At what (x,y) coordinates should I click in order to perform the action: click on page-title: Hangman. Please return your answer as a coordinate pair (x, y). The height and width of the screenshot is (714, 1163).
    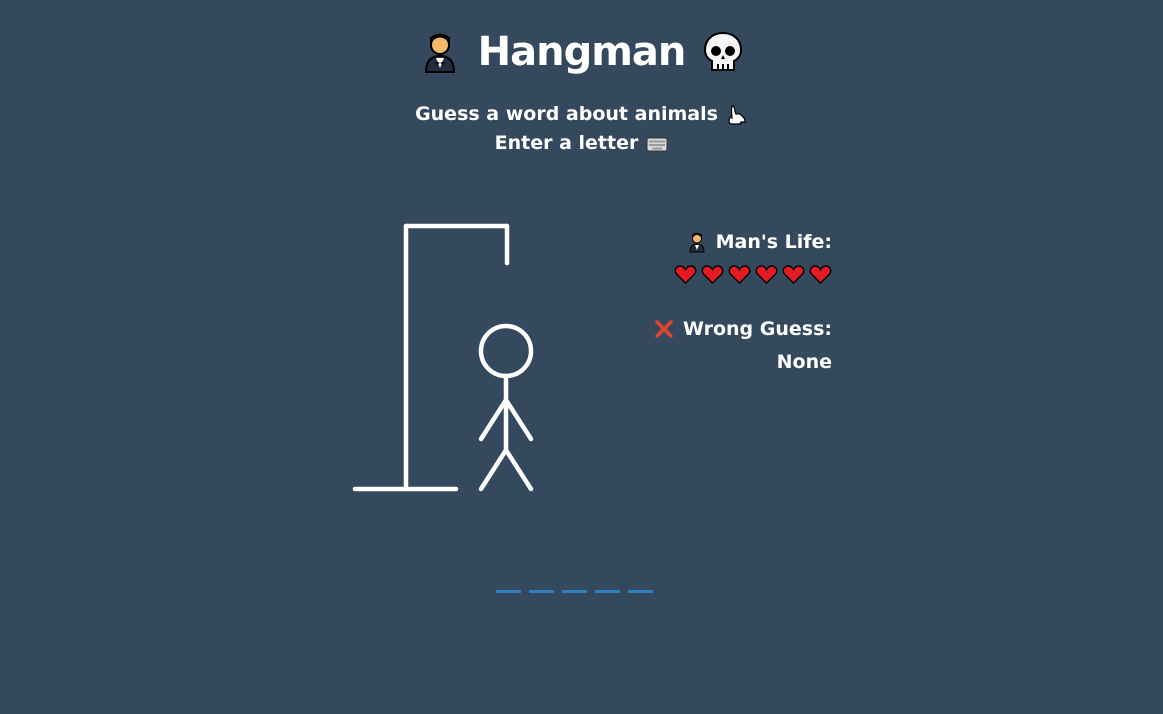
    Looking at the image, I should click on (582, 52).